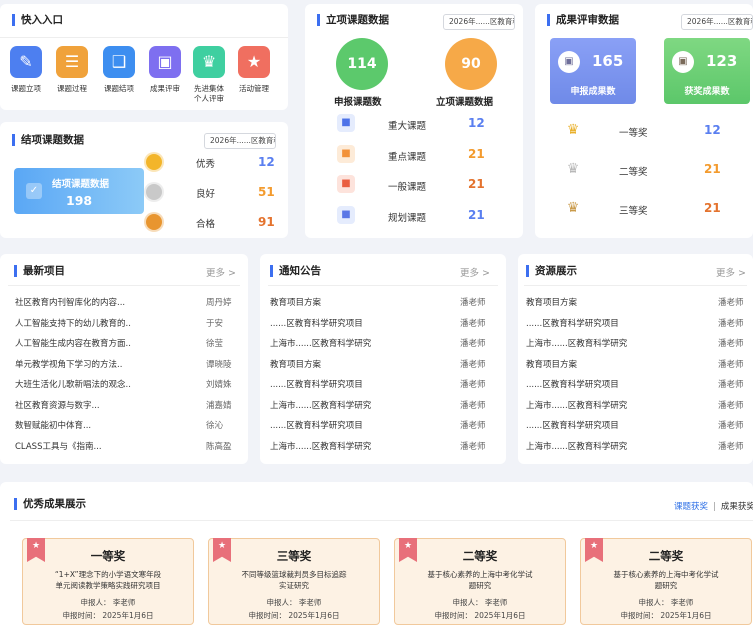 This screenshot has height=630, width=753. I want to click on star-icon: ★, so click(254, 62).